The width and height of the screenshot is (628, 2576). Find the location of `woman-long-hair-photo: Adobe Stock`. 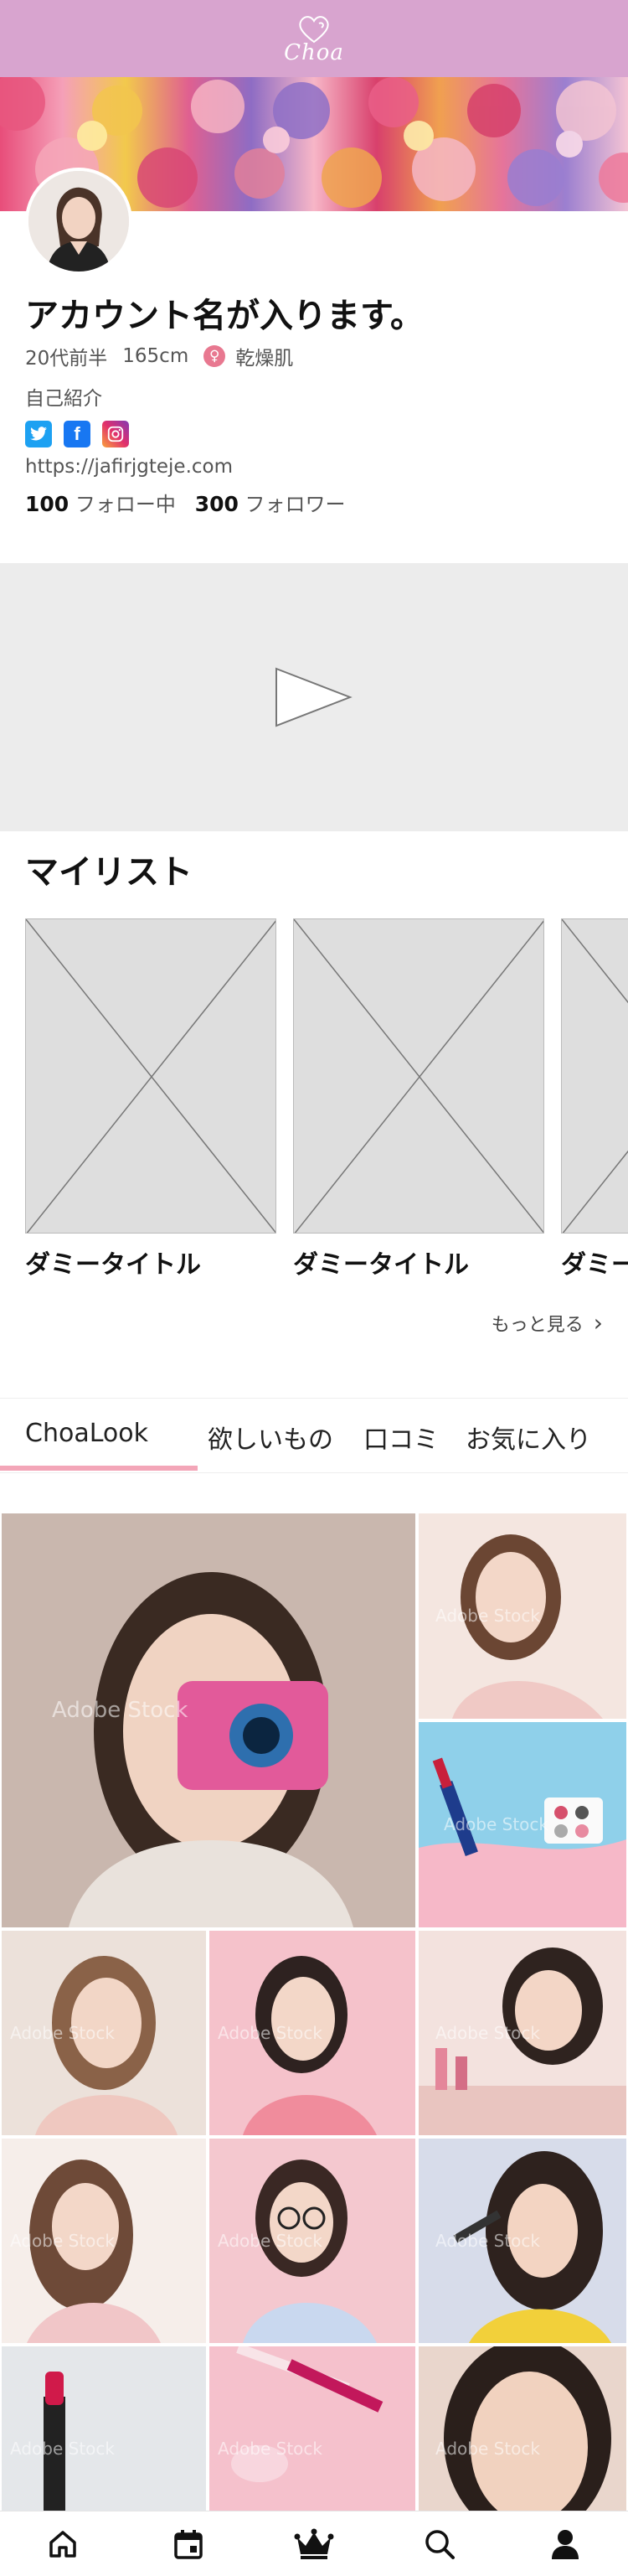

woman-long-hair-photo: Adobe Stock is located at coordinates (104, 2241).